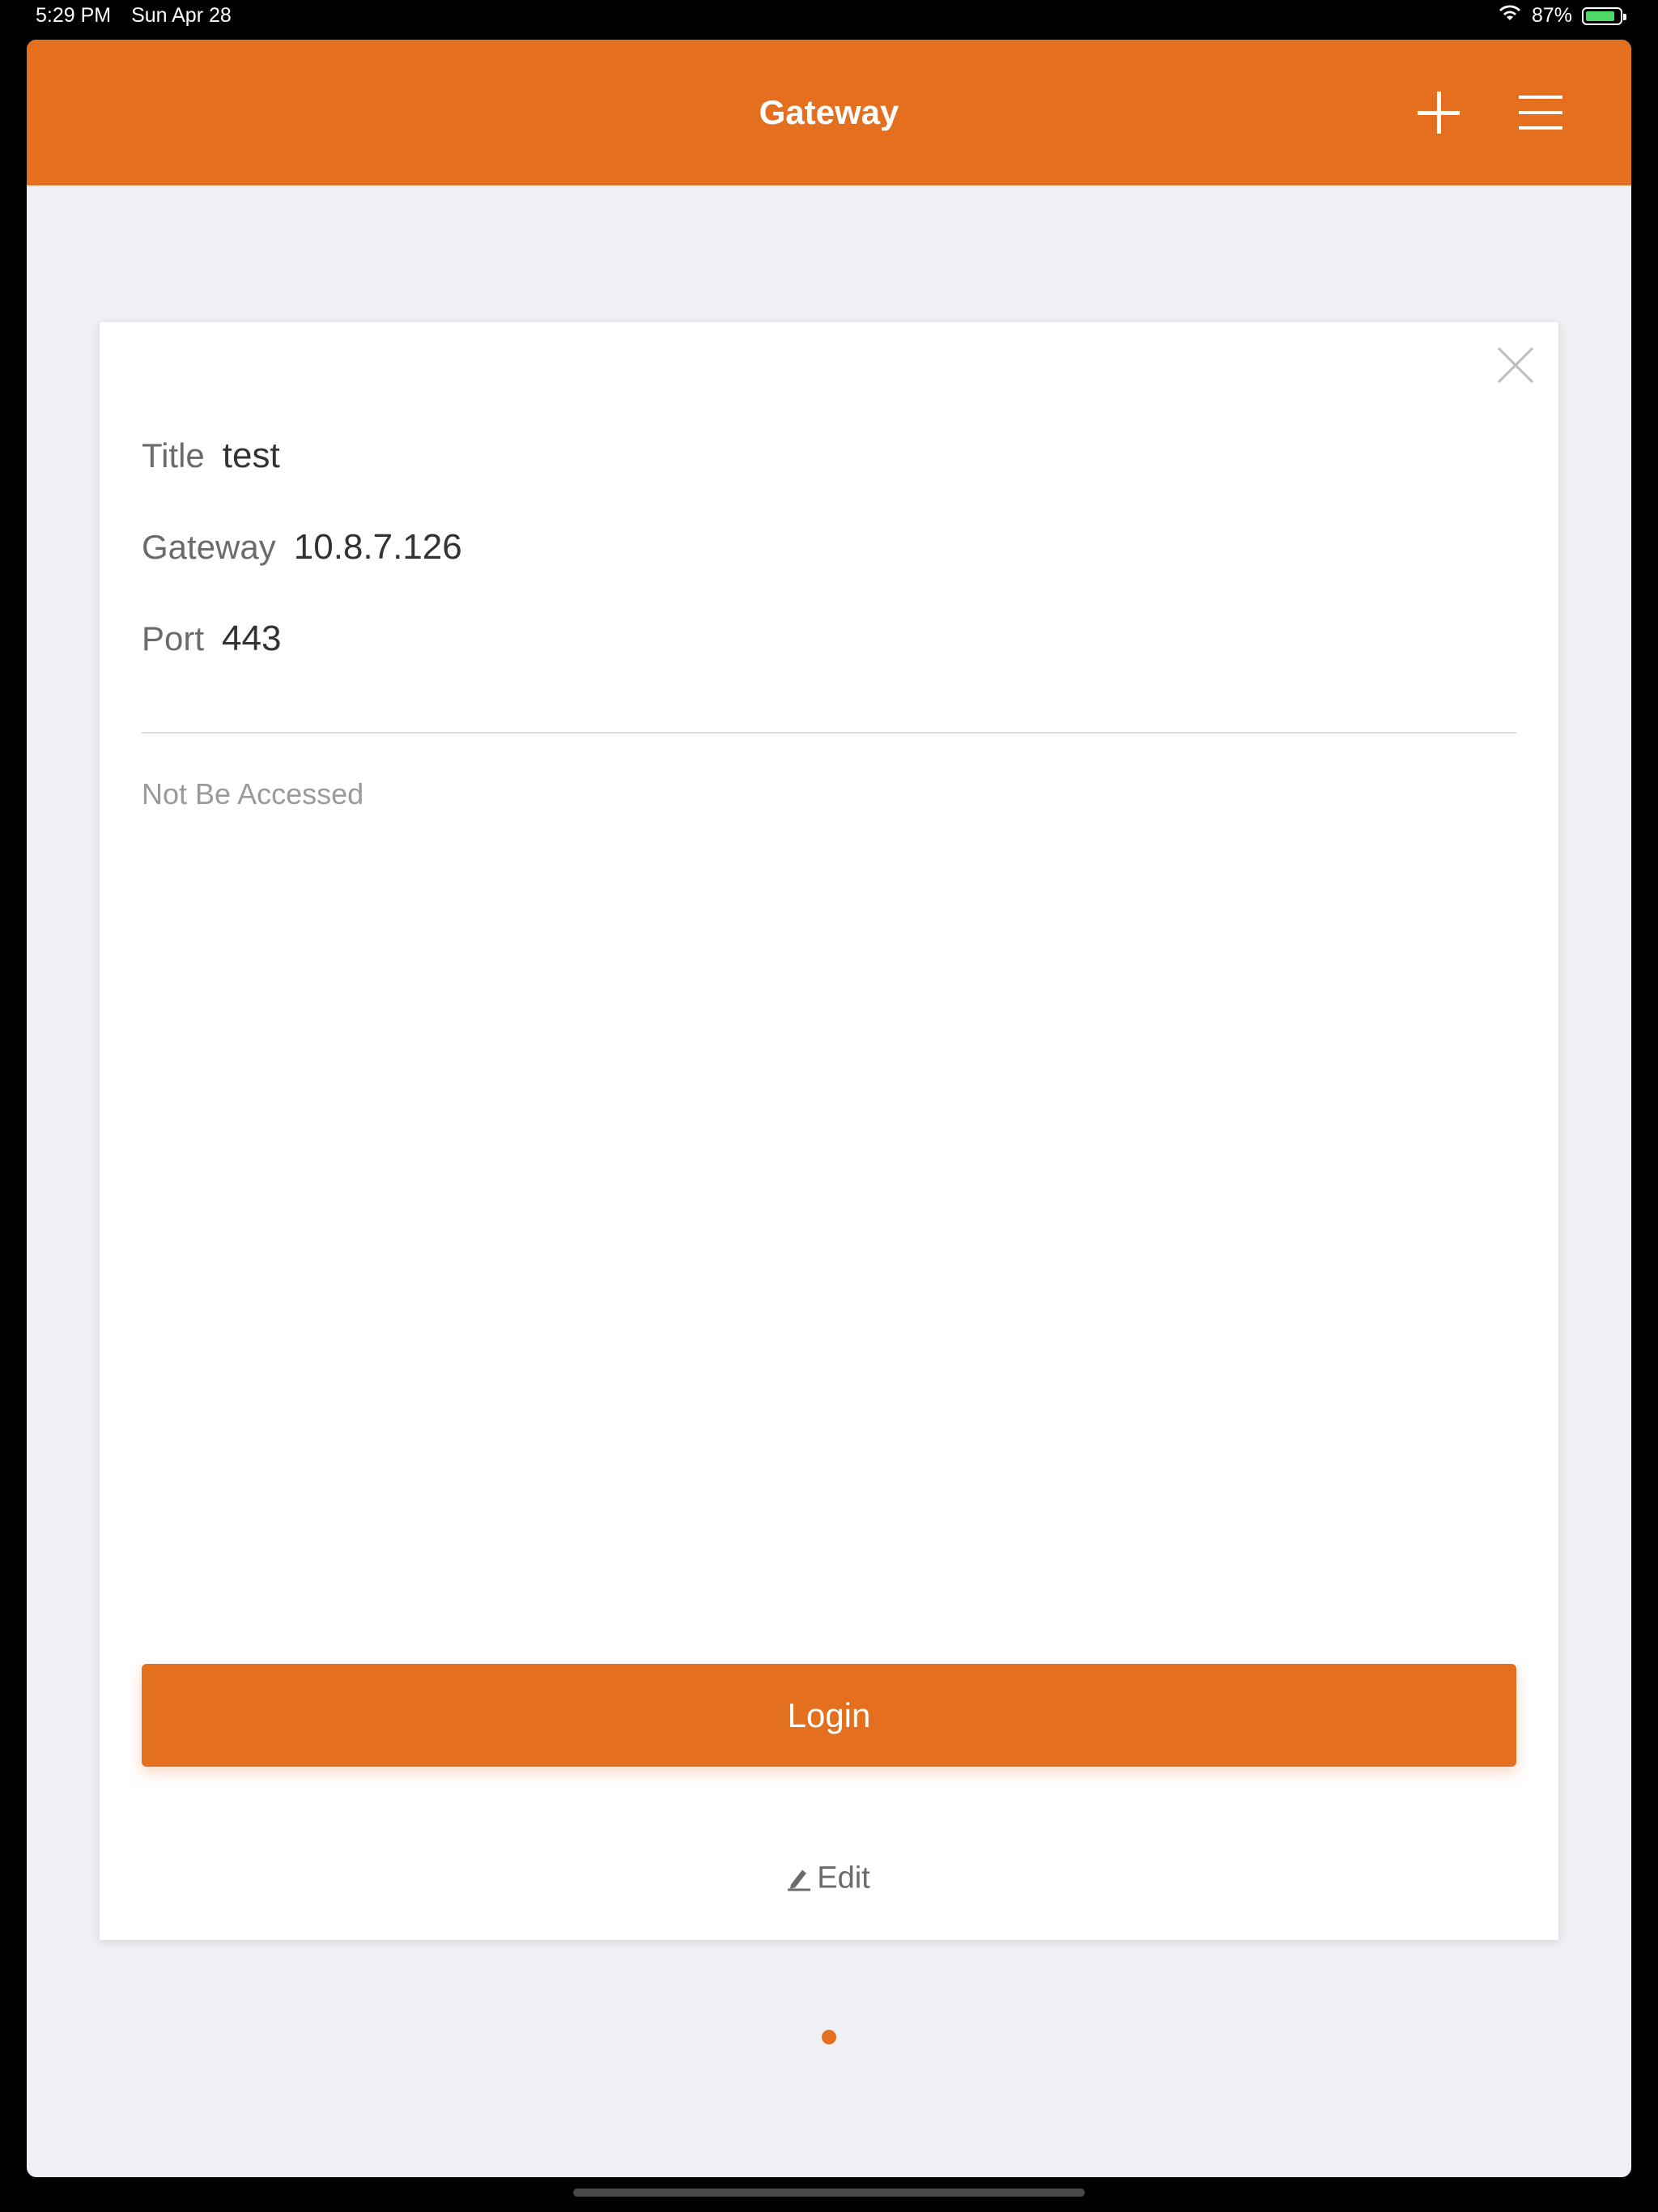  Describe the element at coordinates (173, 638) in the screenshot. I see `port-label: Port` at that location.